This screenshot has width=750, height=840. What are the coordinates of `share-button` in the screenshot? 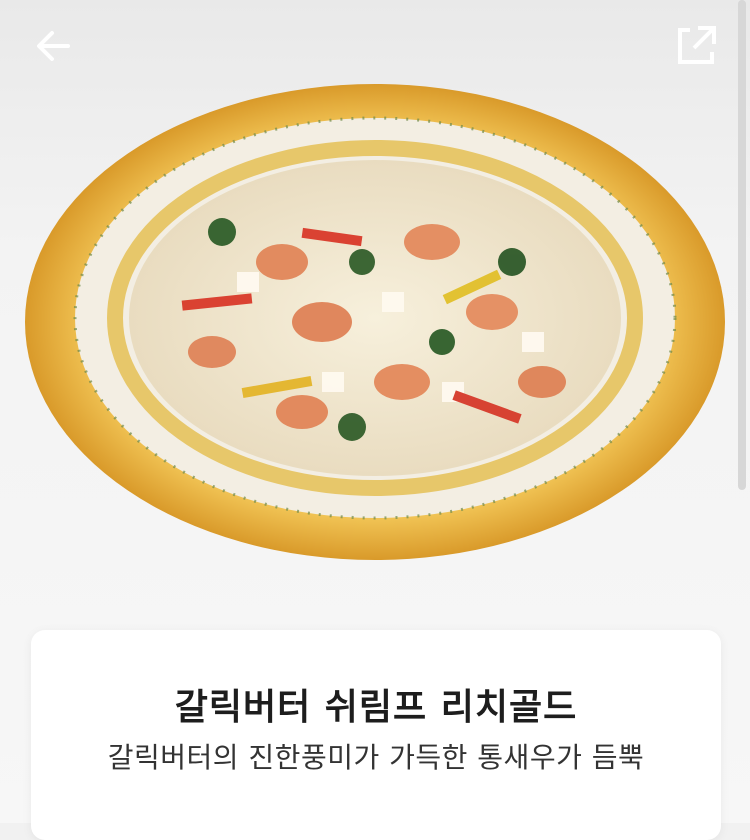 It's located at (696, 45).